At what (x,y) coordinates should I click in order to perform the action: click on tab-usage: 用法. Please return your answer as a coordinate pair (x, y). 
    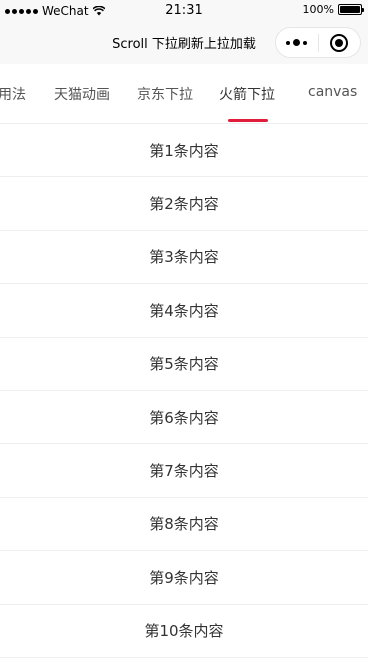
    Looking at the image, I should click on (13, 94).